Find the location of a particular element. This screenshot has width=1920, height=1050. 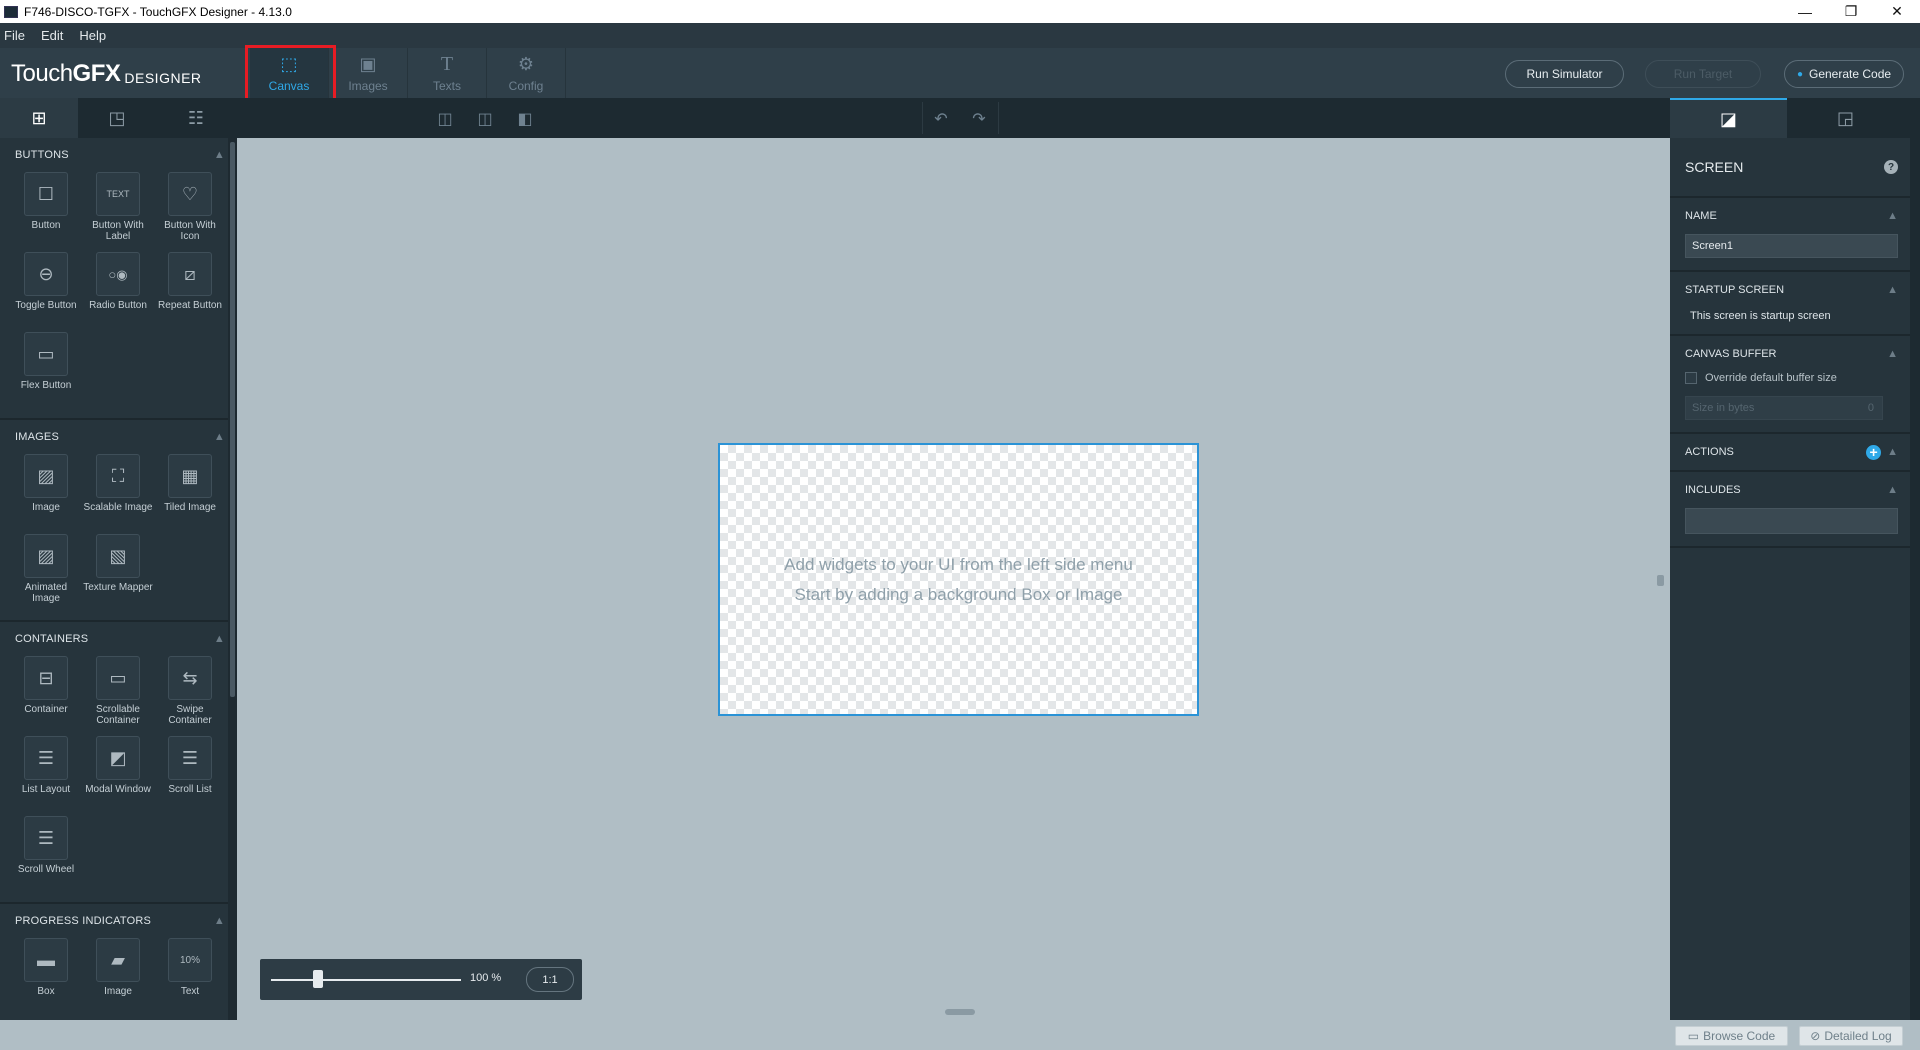

widget-box-progress: ▬ Box is located at coordinates (46, 978).